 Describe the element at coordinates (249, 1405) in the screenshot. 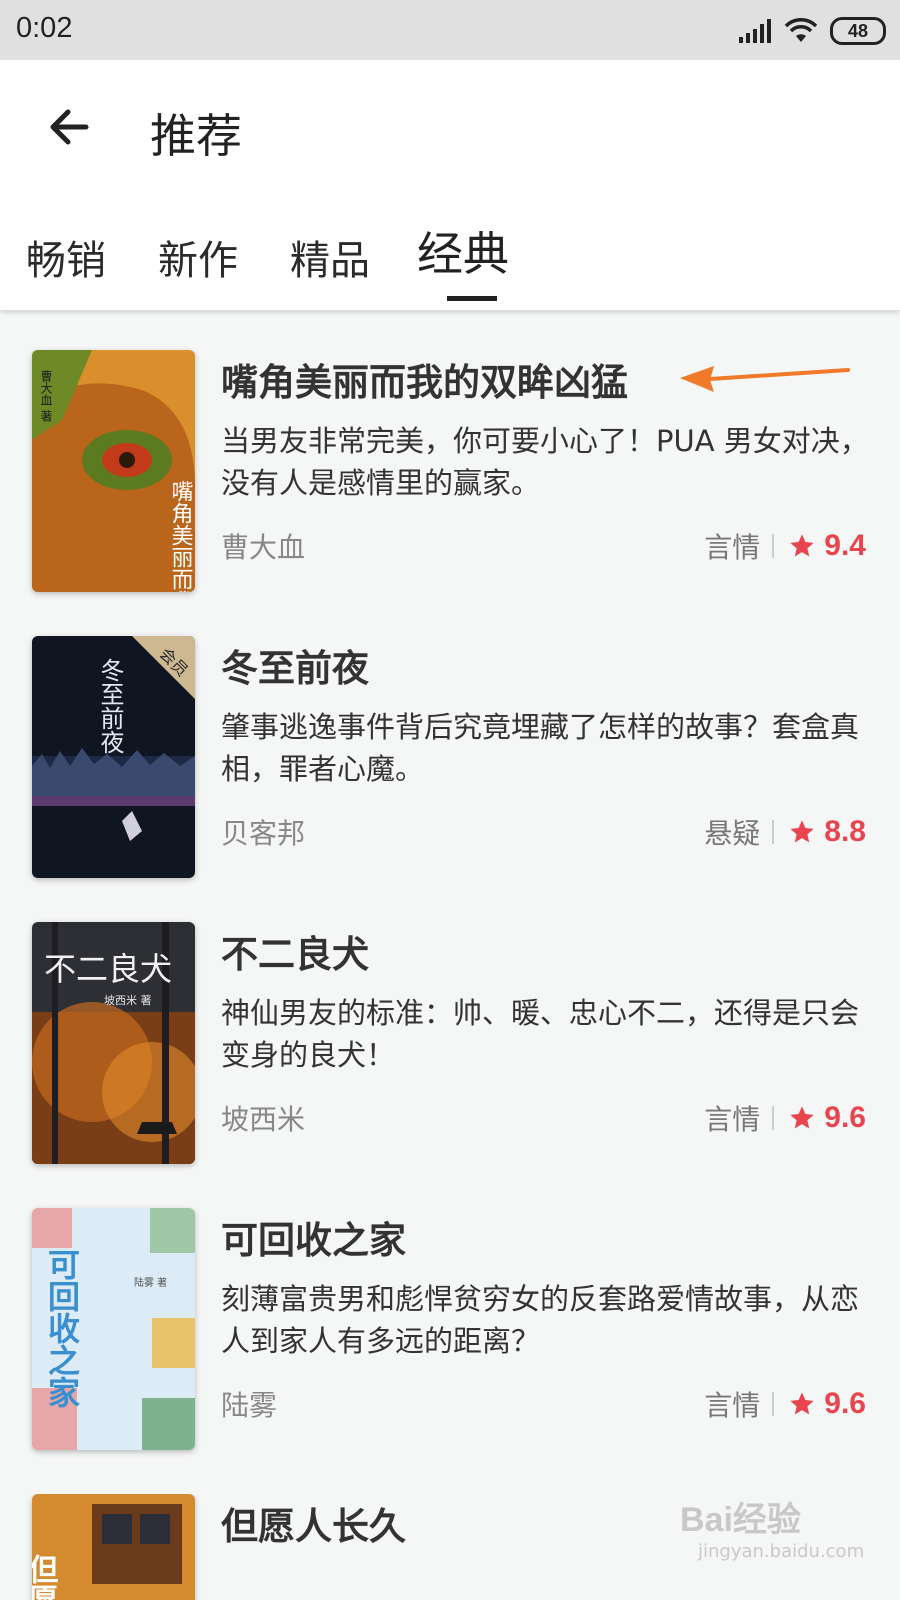

I see `book-author: 陆雾` at that location.